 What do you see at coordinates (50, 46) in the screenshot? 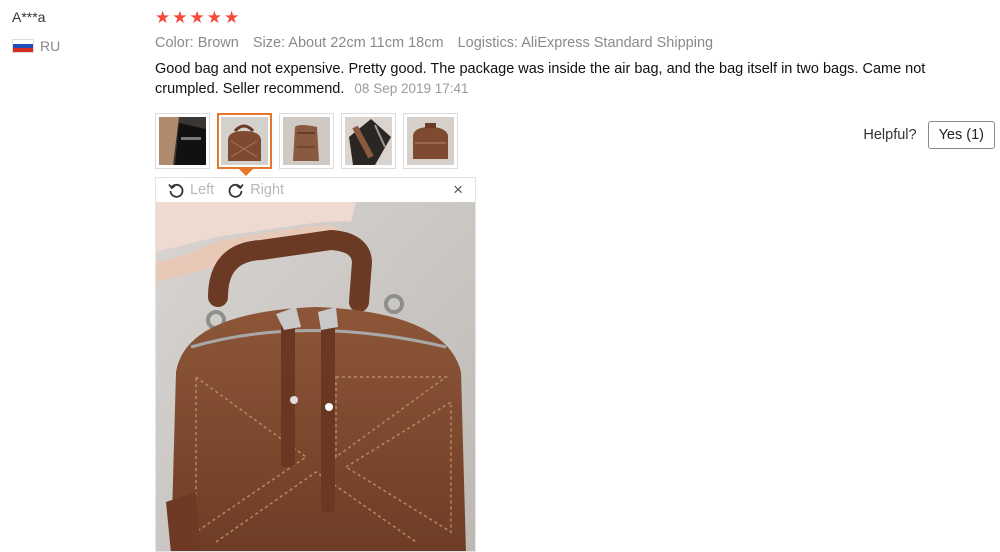
I see `country-code: RU` at bounding box center [50, 46].